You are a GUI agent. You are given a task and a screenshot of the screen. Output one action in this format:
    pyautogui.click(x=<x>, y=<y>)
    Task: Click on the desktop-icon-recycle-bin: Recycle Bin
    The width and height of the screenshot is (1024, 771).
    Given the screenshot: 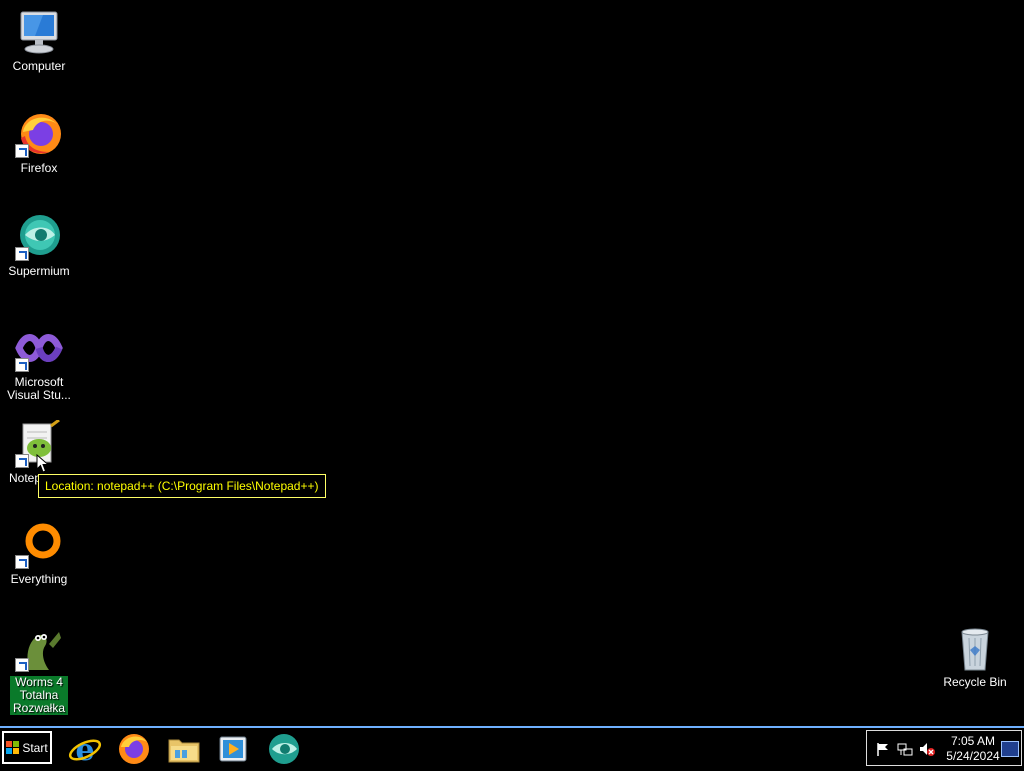 What is the action you would take?
    pyautogui.click(x=975, y=656)
    